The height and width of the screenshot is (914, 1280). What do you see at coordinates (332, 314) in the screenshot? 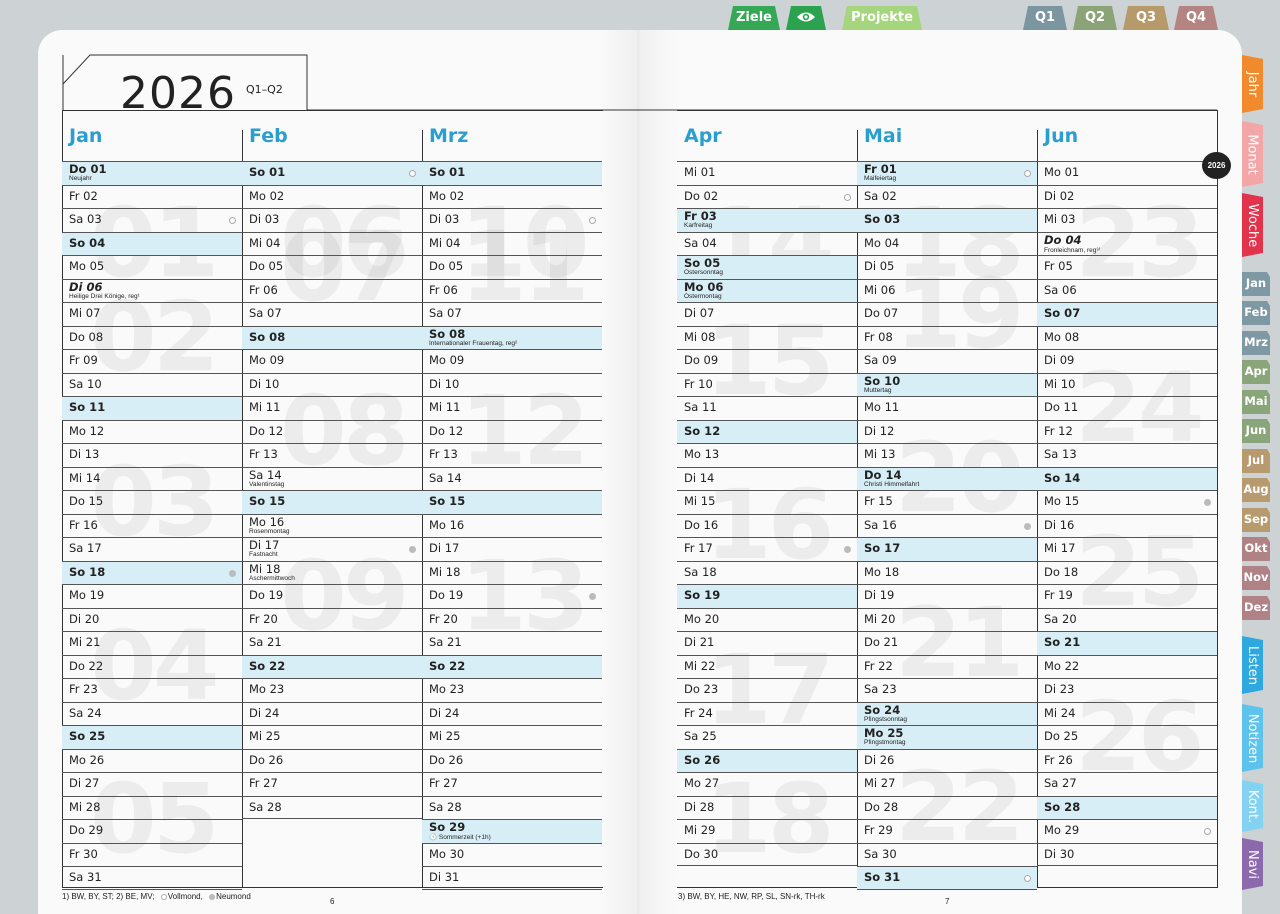
I see `day-row: Sa 07` at bounding box center [332, 314].